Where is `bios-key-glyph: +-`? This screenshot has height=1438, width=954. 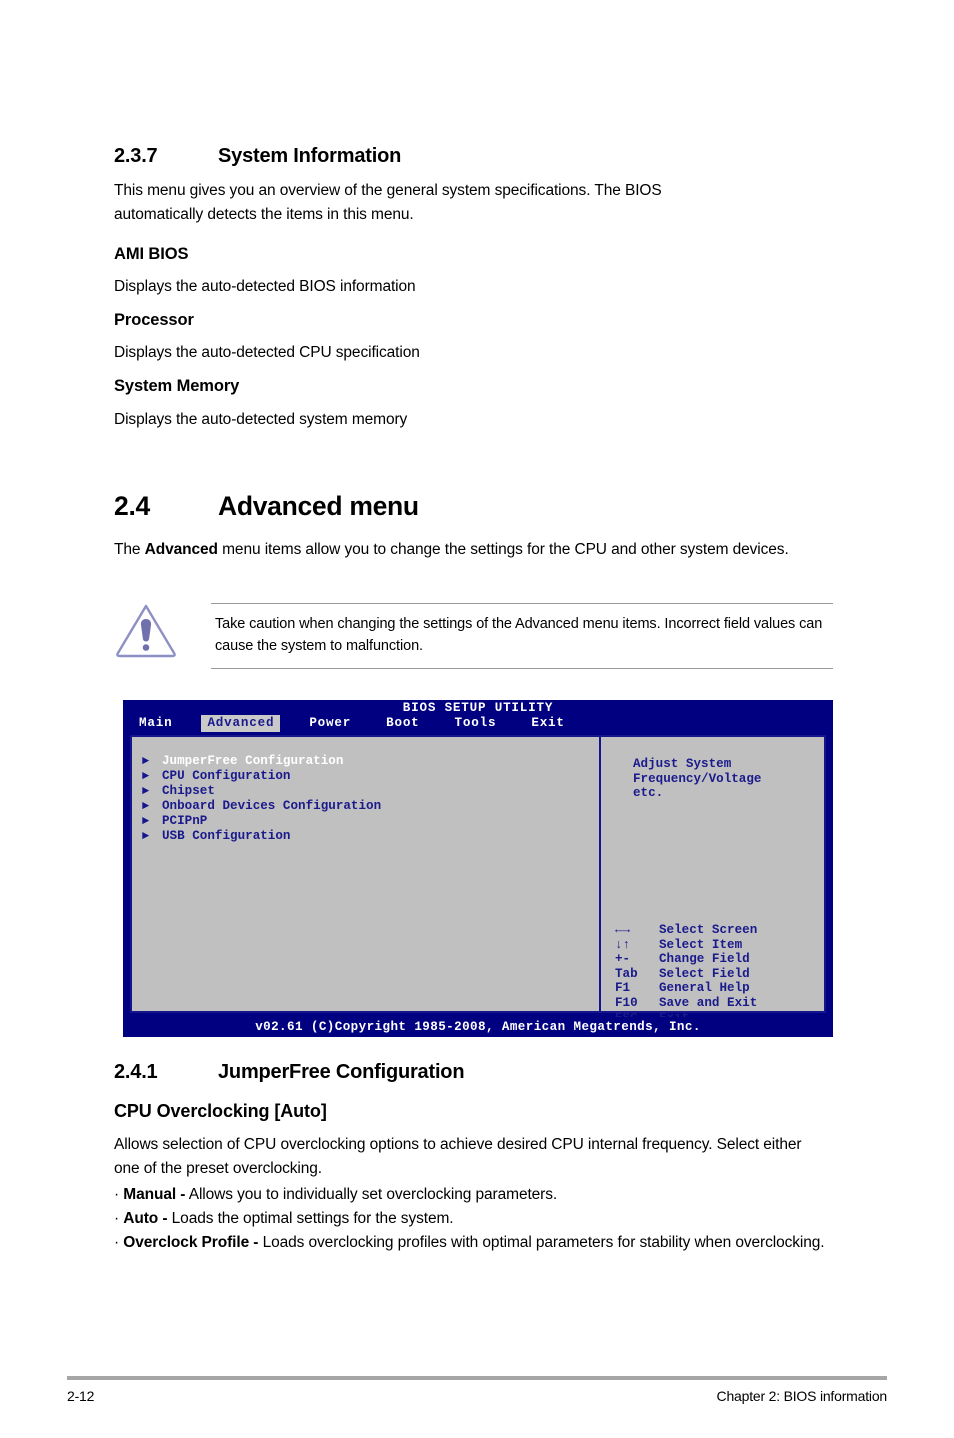
bios-key-glyph: +- is located at coordinates (623, 959).